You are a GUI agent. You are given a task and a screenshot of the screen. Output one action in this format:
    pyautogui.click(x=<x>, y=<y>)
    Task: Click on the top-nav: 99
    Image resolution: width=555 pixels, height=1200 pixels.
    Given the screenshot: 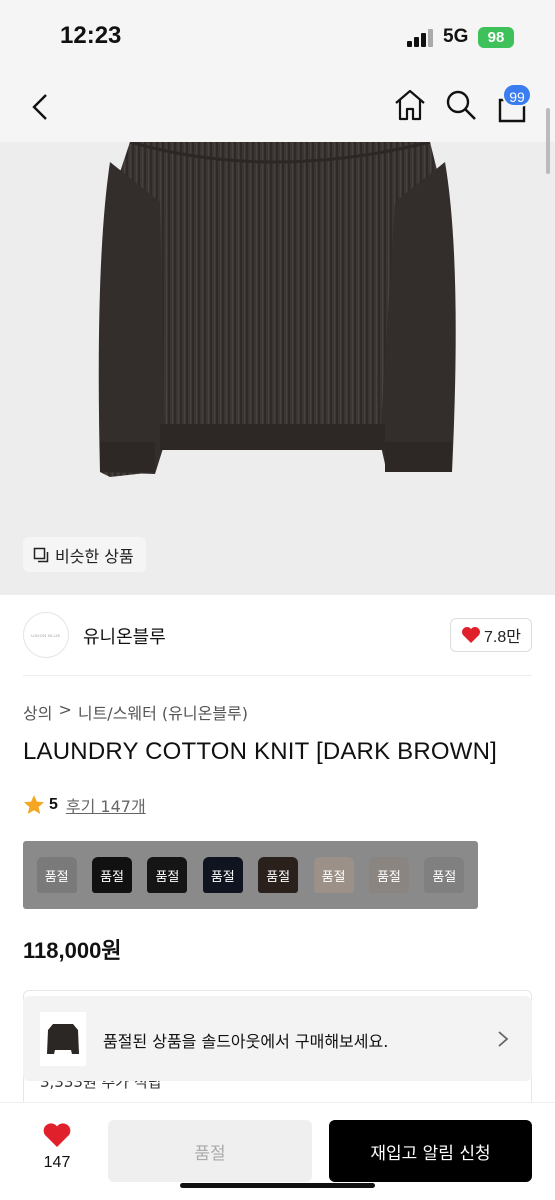 What is the action you would take?
    pyautogui.click(x=277, y=107)
    